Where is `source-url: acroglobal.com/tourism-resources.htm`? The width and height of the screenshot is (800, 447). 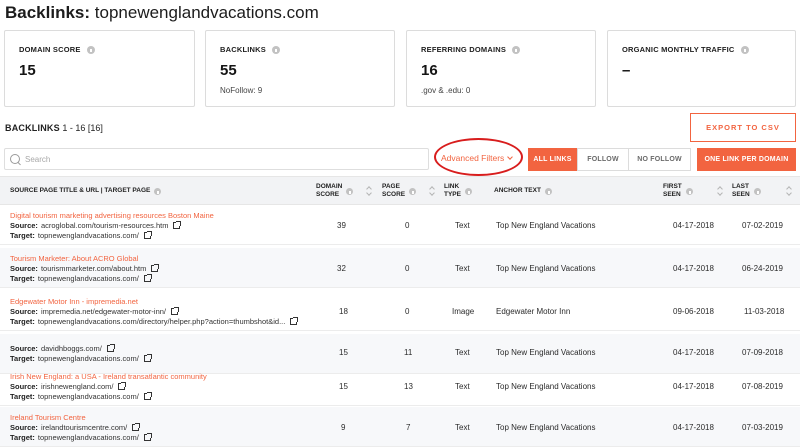 source-url: acroglobal.com/tourism-resources.htm is located at coordinates (104, 225).